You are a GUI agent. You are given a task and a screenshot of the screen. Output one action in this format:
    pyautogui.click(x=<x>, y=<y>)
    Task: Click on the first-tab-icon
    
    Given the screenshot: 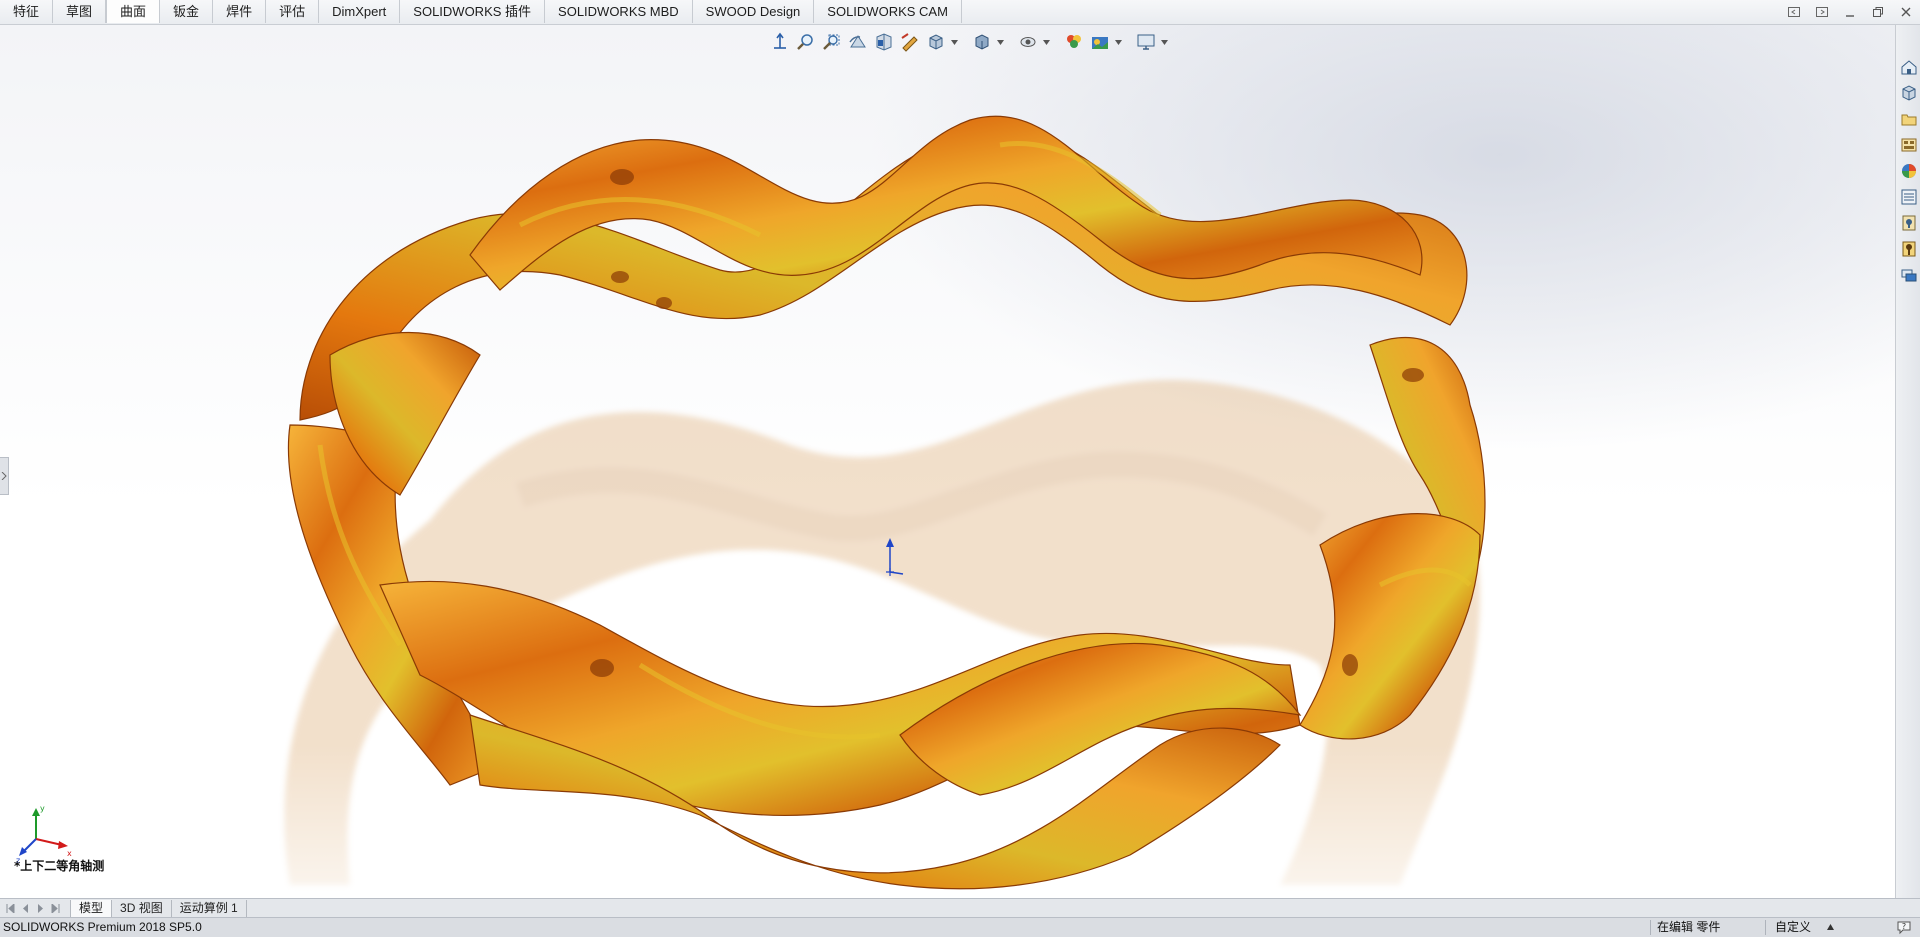 What is the action you would take?
    pyautogui.click(x=10, y=908)
    